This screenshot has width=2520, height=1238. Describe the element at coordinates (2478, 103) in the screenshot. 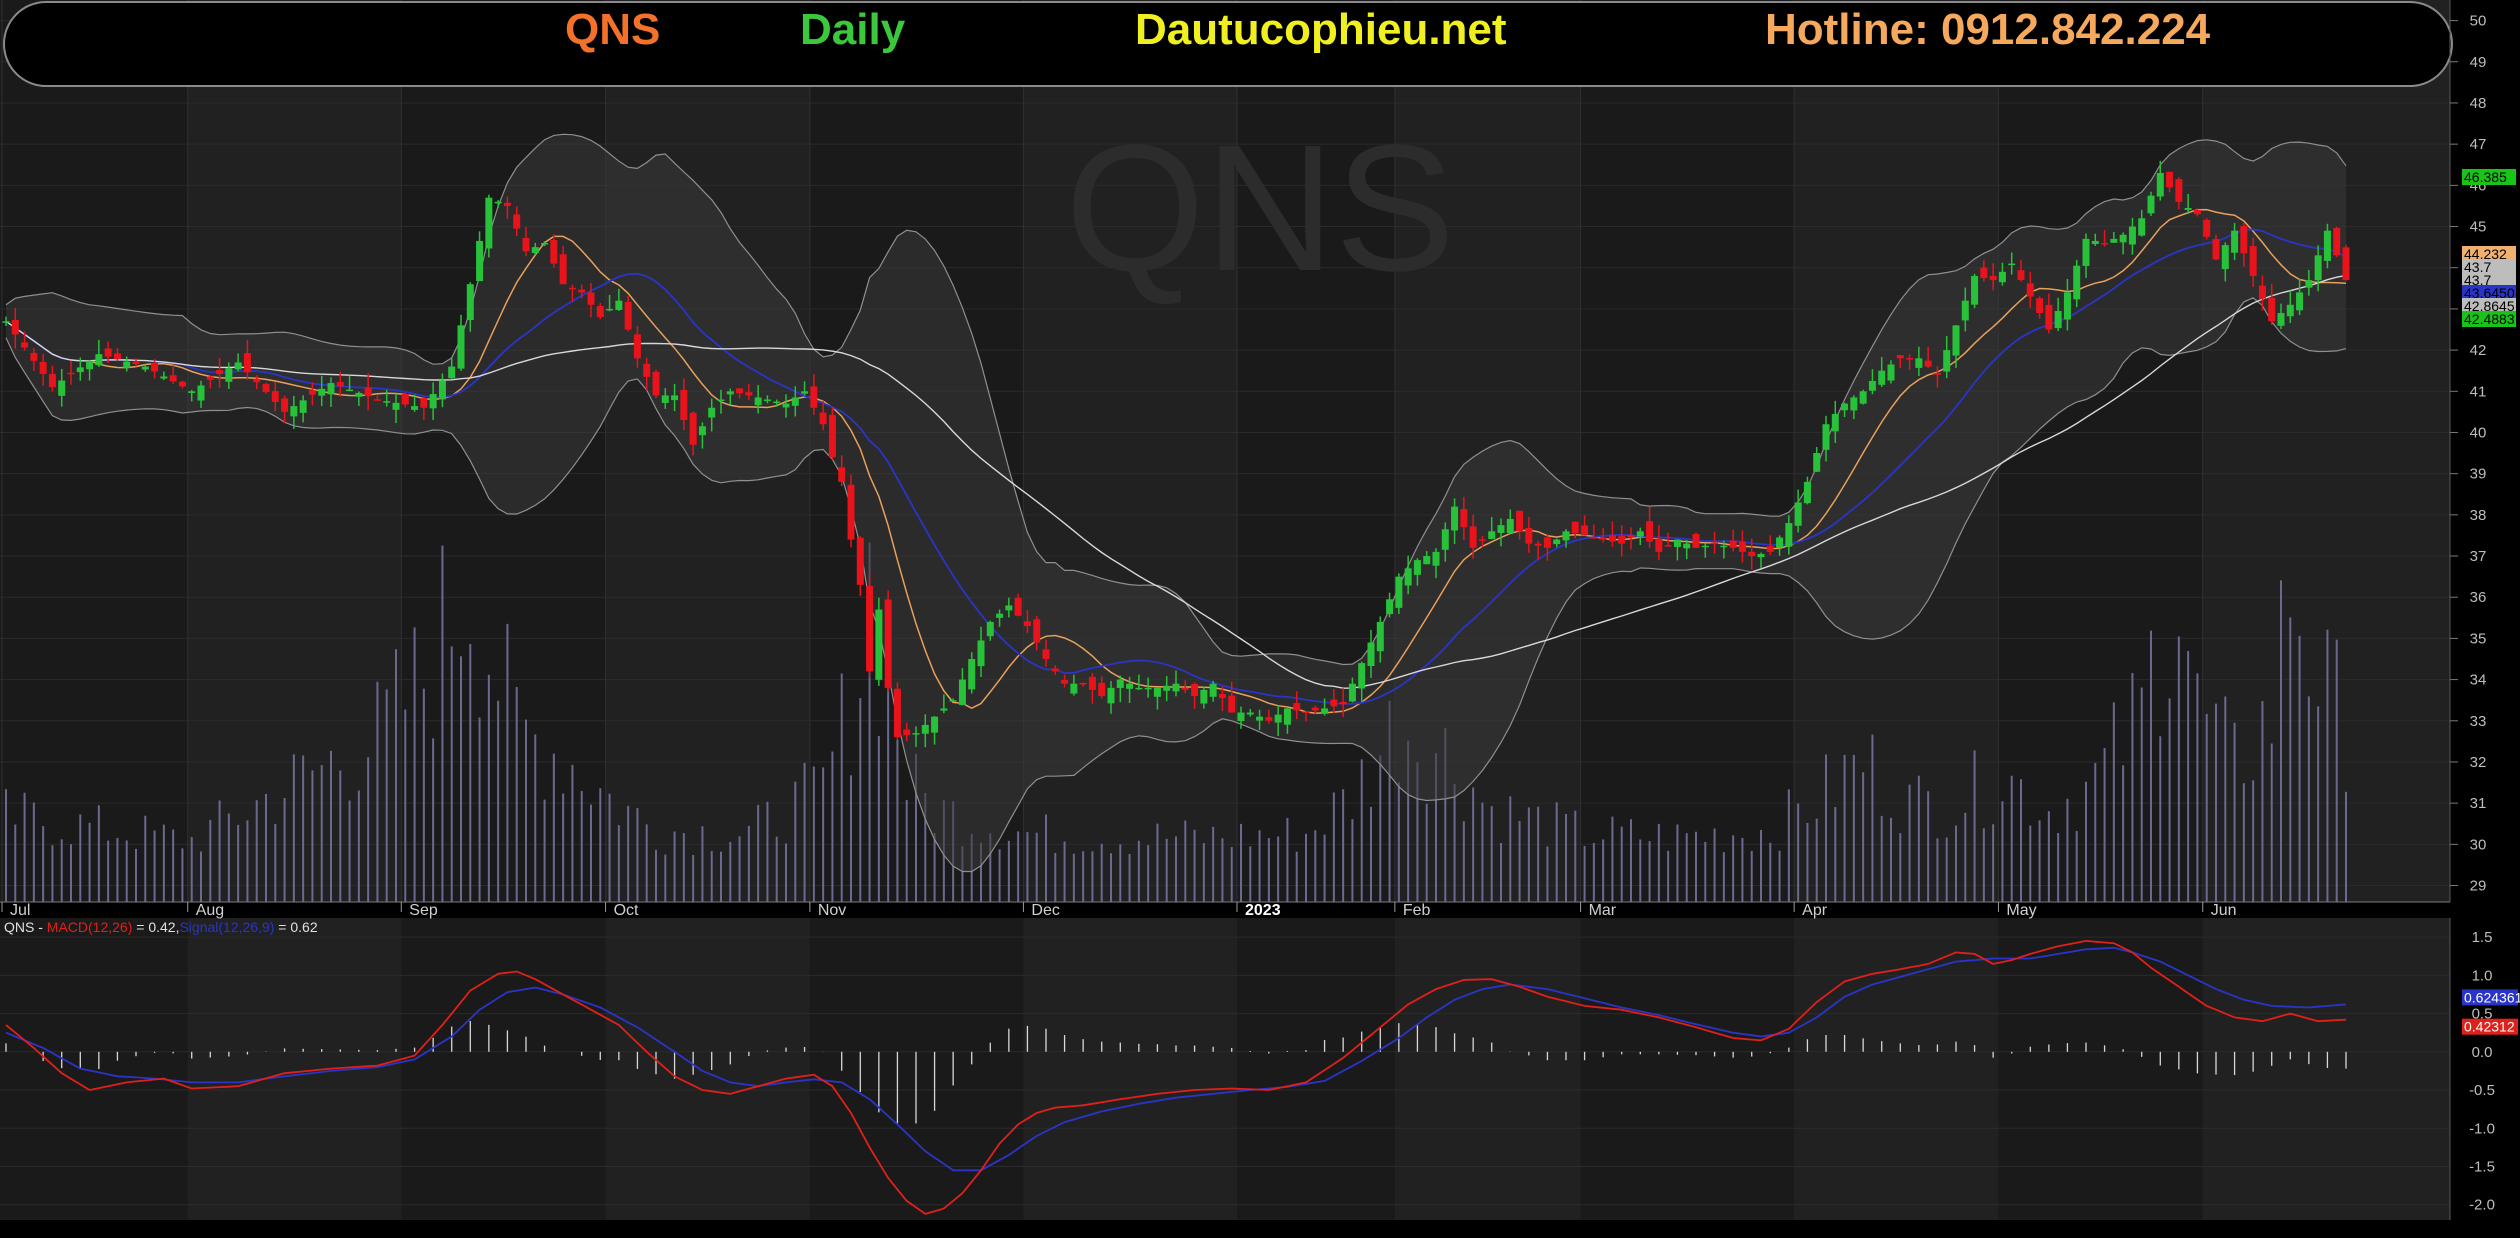

I see `price-tick-label: 48` at that location.